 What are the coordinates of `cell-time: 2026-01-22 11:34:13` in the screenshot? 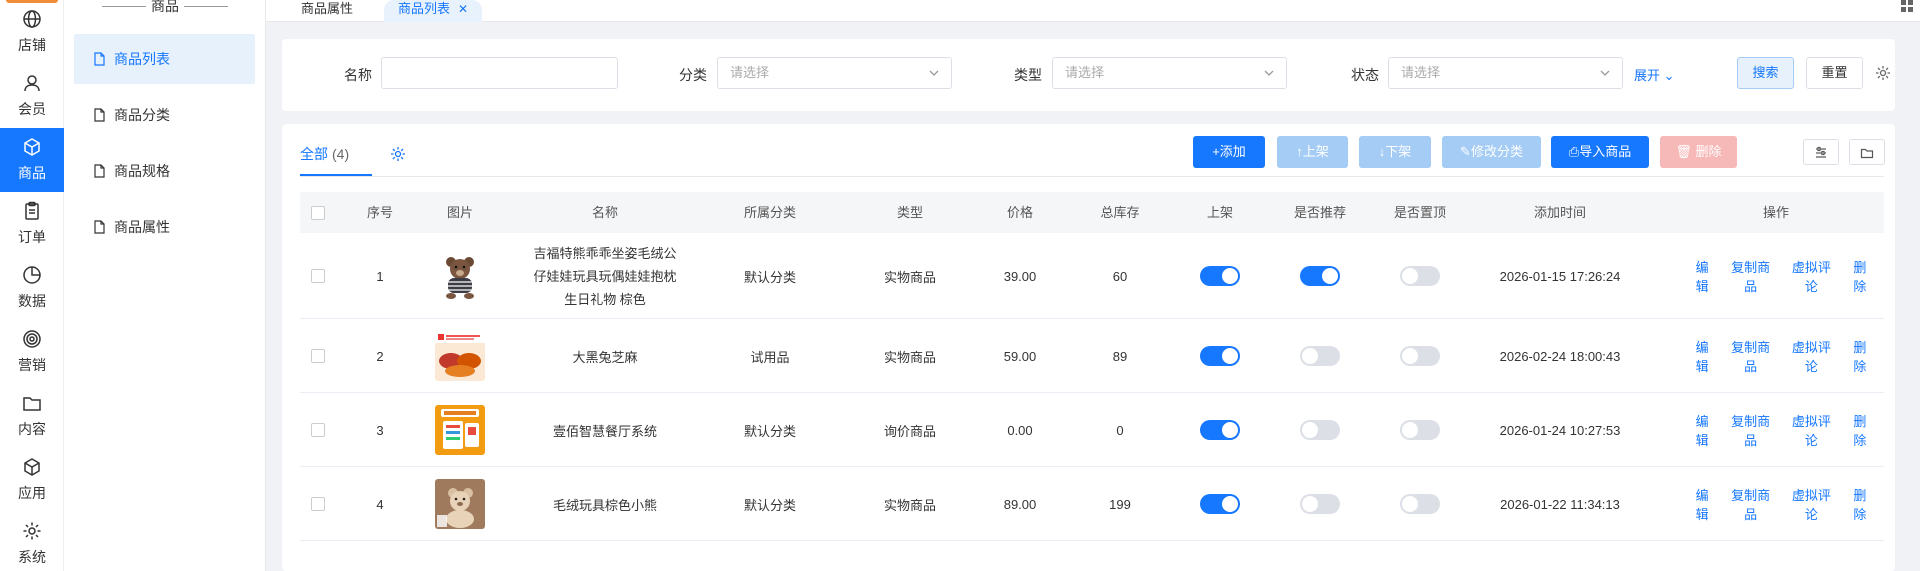 It's located at (1560, 504).